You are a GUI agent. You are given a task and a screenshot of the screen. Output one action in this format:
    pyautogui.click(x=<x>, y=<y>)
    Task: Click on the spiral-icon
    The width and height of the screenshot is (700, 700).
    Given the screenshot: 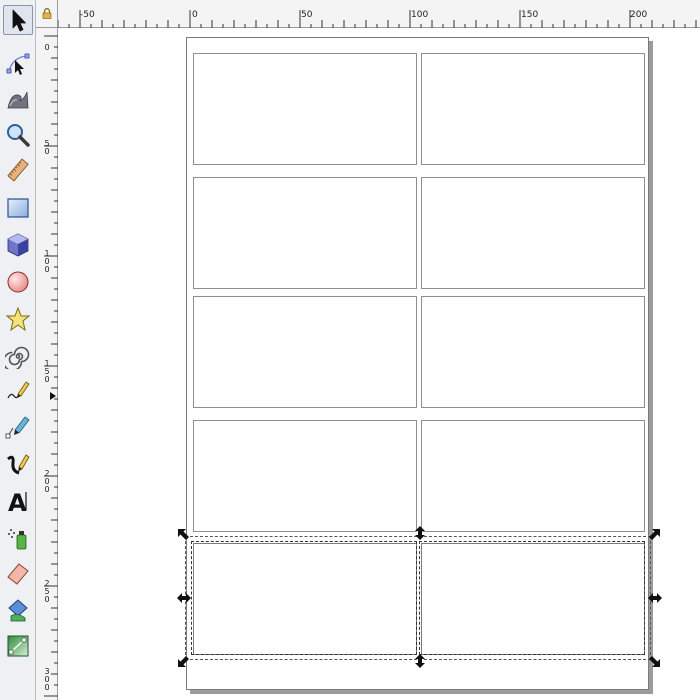 What is the action you would take?
    pyautogui.click(x=17, y=357)
    